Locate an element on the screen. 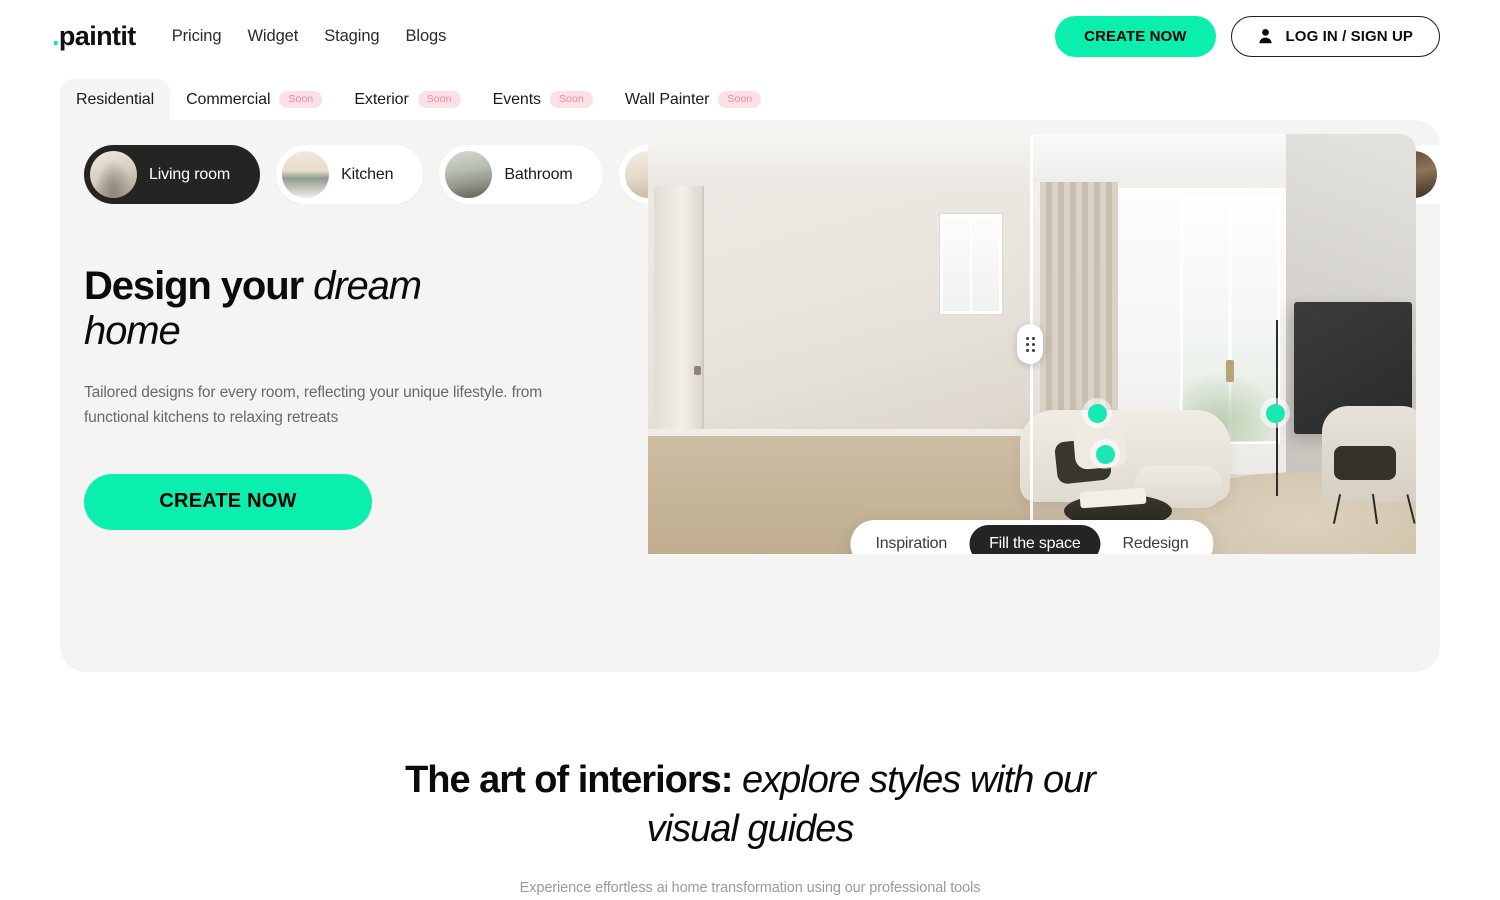 Image resolution: width=1500 pixels, height=900 pixels. hero-title-bold: Design your is located at coordinates (199, 286).